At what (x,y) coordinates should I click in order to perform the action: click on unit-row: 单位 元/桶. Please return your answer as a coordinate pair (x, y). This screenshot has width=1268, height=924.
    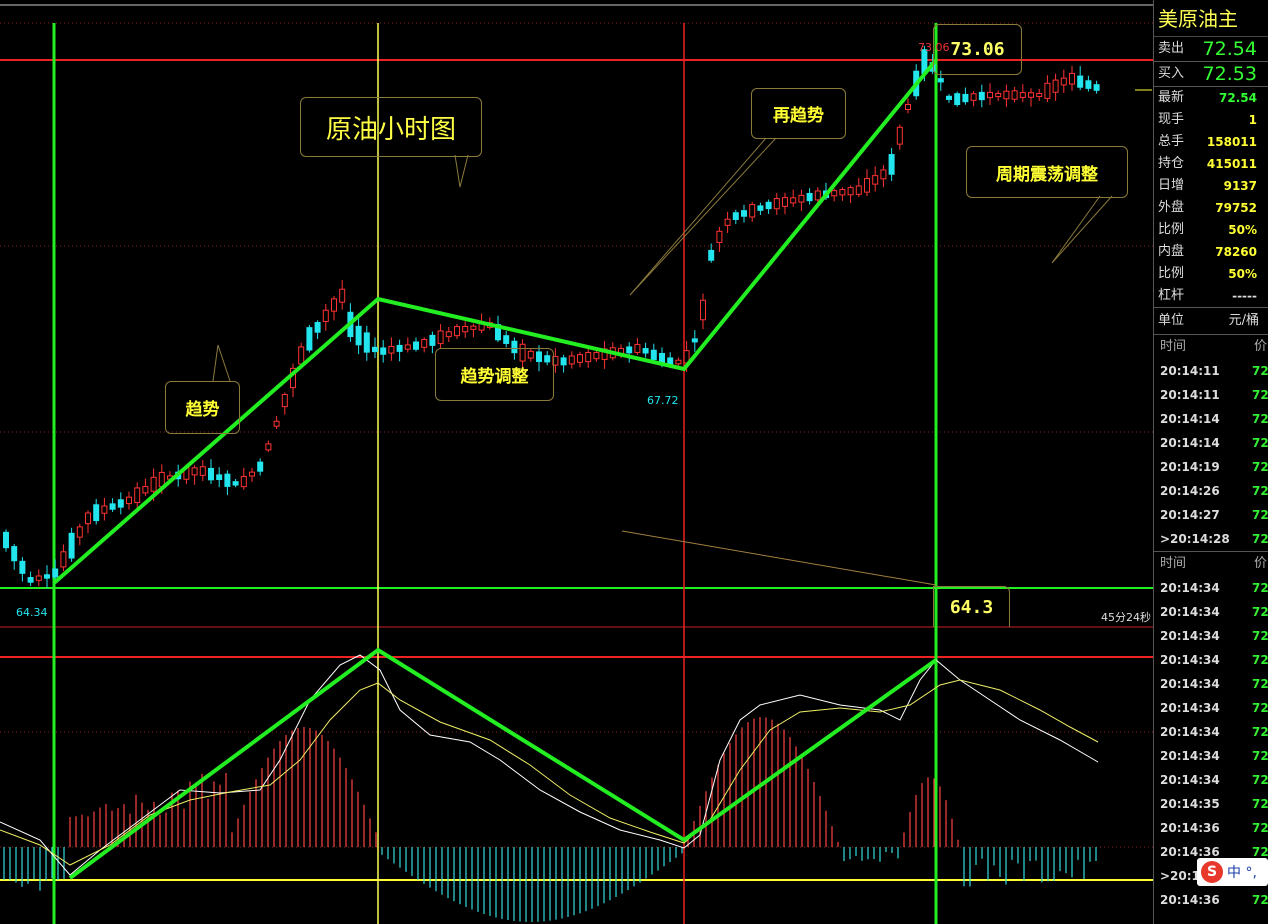
    Looking at the image, I should click on (1211, 320).